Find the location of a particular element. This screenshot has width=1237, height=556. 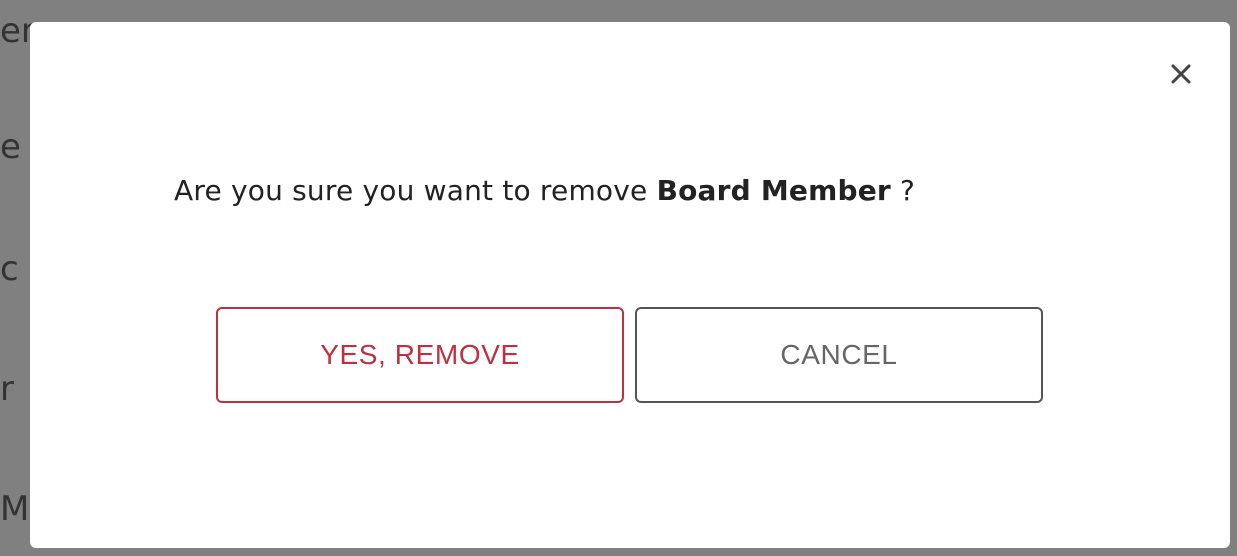

background-text-fragment: M is located at coordinates (15, 509).